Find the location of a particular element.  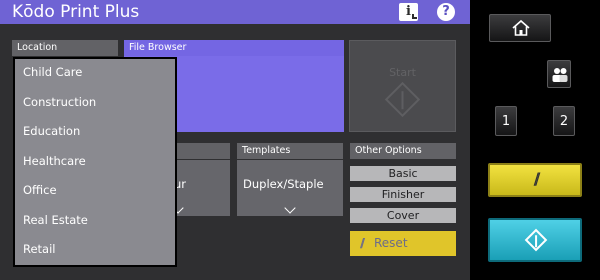

stop-icon: // is located at coordinates (537, 178).